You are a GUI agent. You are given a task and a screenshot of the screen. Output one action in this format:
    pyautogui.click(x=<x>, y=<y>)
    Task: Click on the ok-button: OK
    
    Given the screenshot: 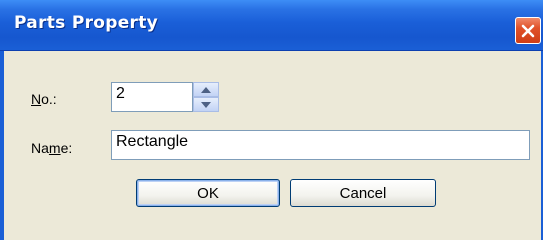 What is the action you would take?
    pyautogui.click(x=208, y=193)
    